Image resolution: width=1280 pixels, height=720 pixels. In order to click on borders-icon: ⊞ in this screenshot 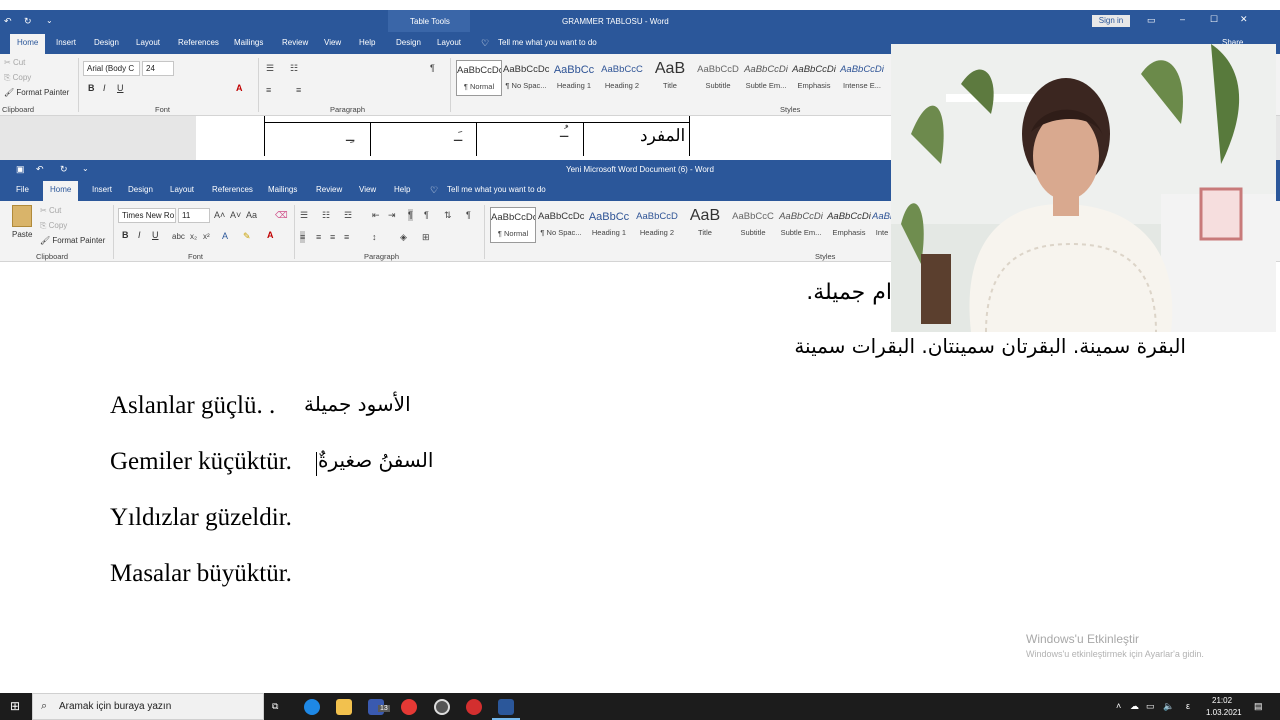, I will do `click(426, 237)`.